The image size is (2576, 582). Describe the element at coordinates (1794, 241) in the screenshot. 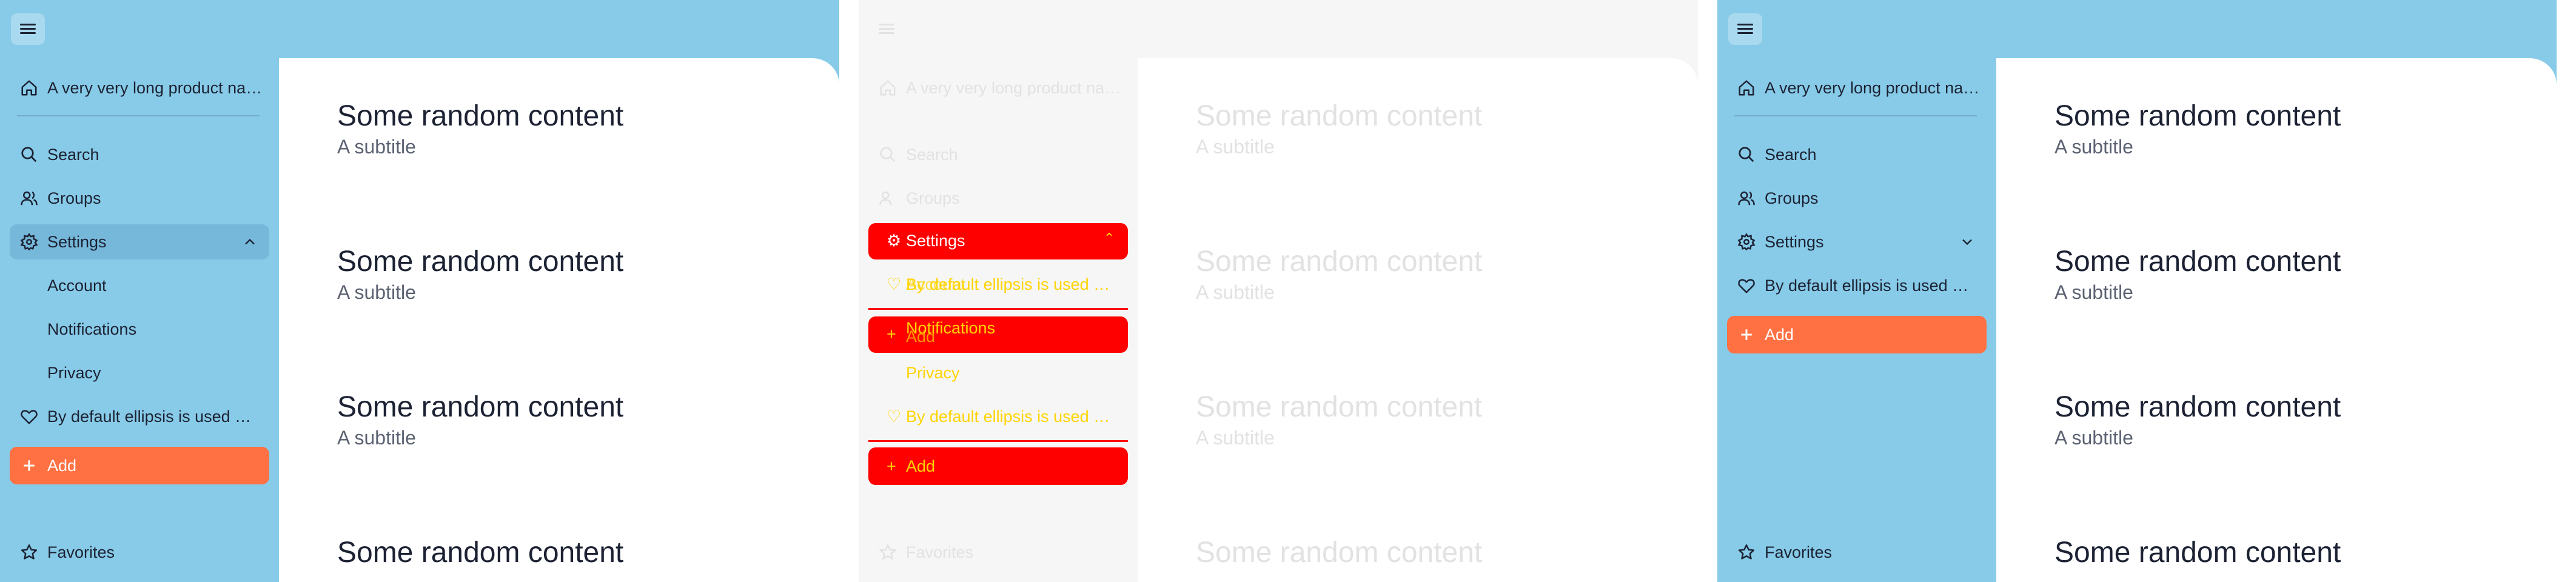

I see `sidebar-item-label: Settings` at that location.